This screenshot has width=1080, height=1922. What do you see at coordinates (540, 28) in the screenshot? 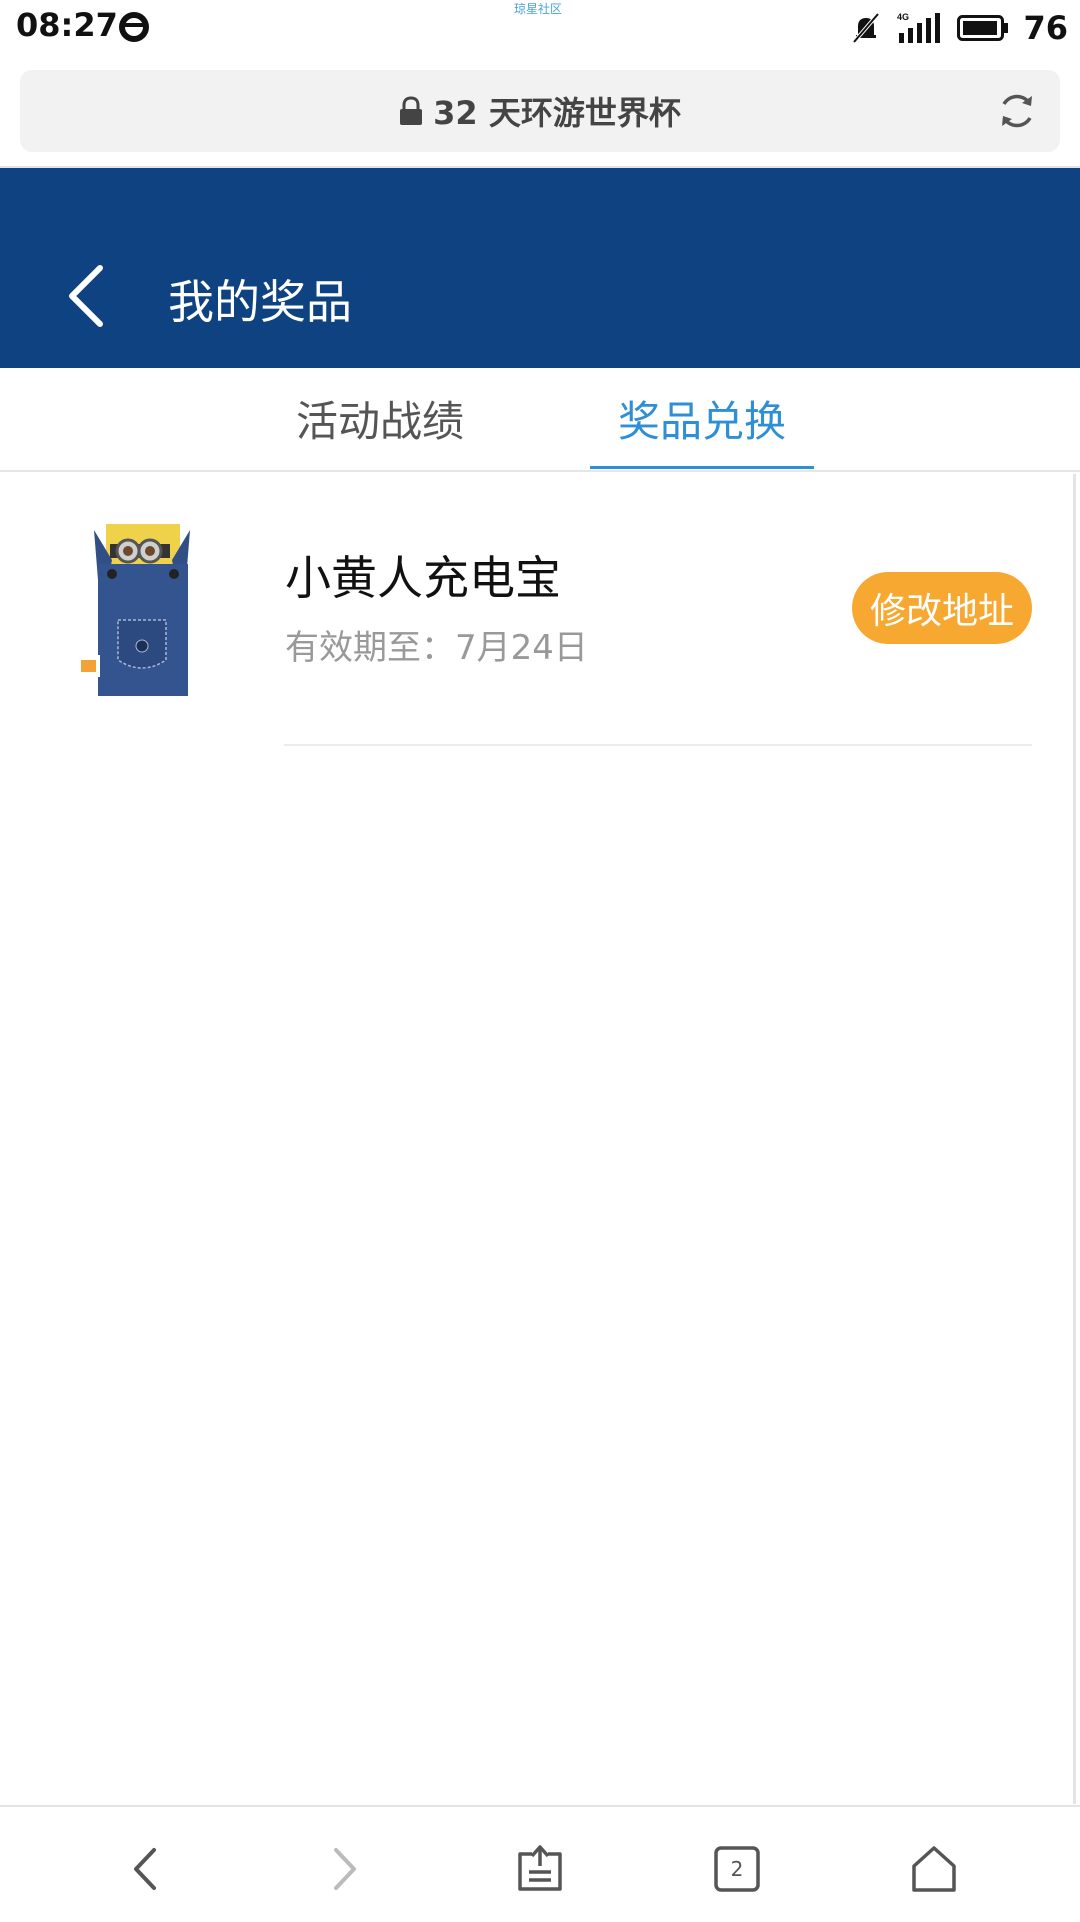
I see `status-bar: 08:27 琼星社区 4G 76` at bounding box center [540, 28].